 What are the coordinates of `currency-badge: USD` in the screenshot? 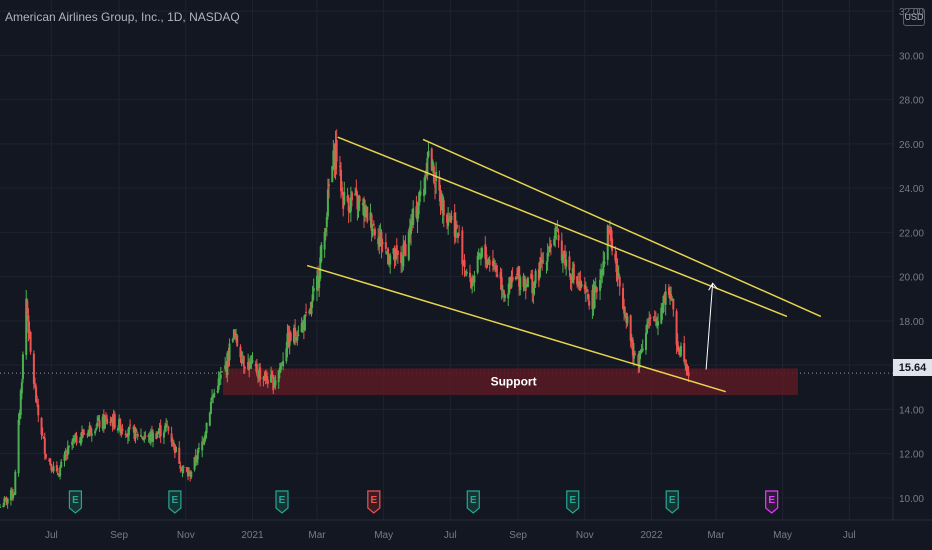 It's located at (914, 17).